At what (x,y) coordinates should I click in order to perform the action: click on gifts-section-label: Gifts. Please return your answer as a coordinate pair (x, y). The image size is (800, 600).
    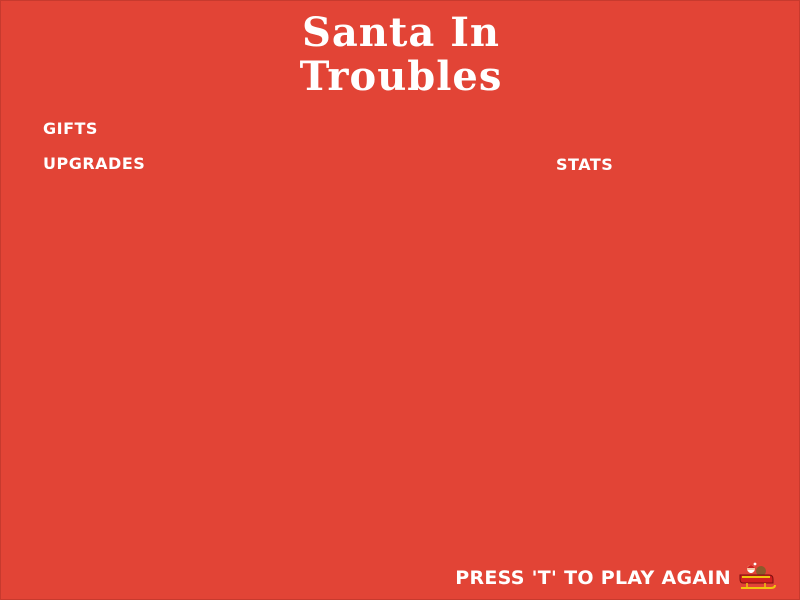
    Looking at the image, I should click on (70, 128).